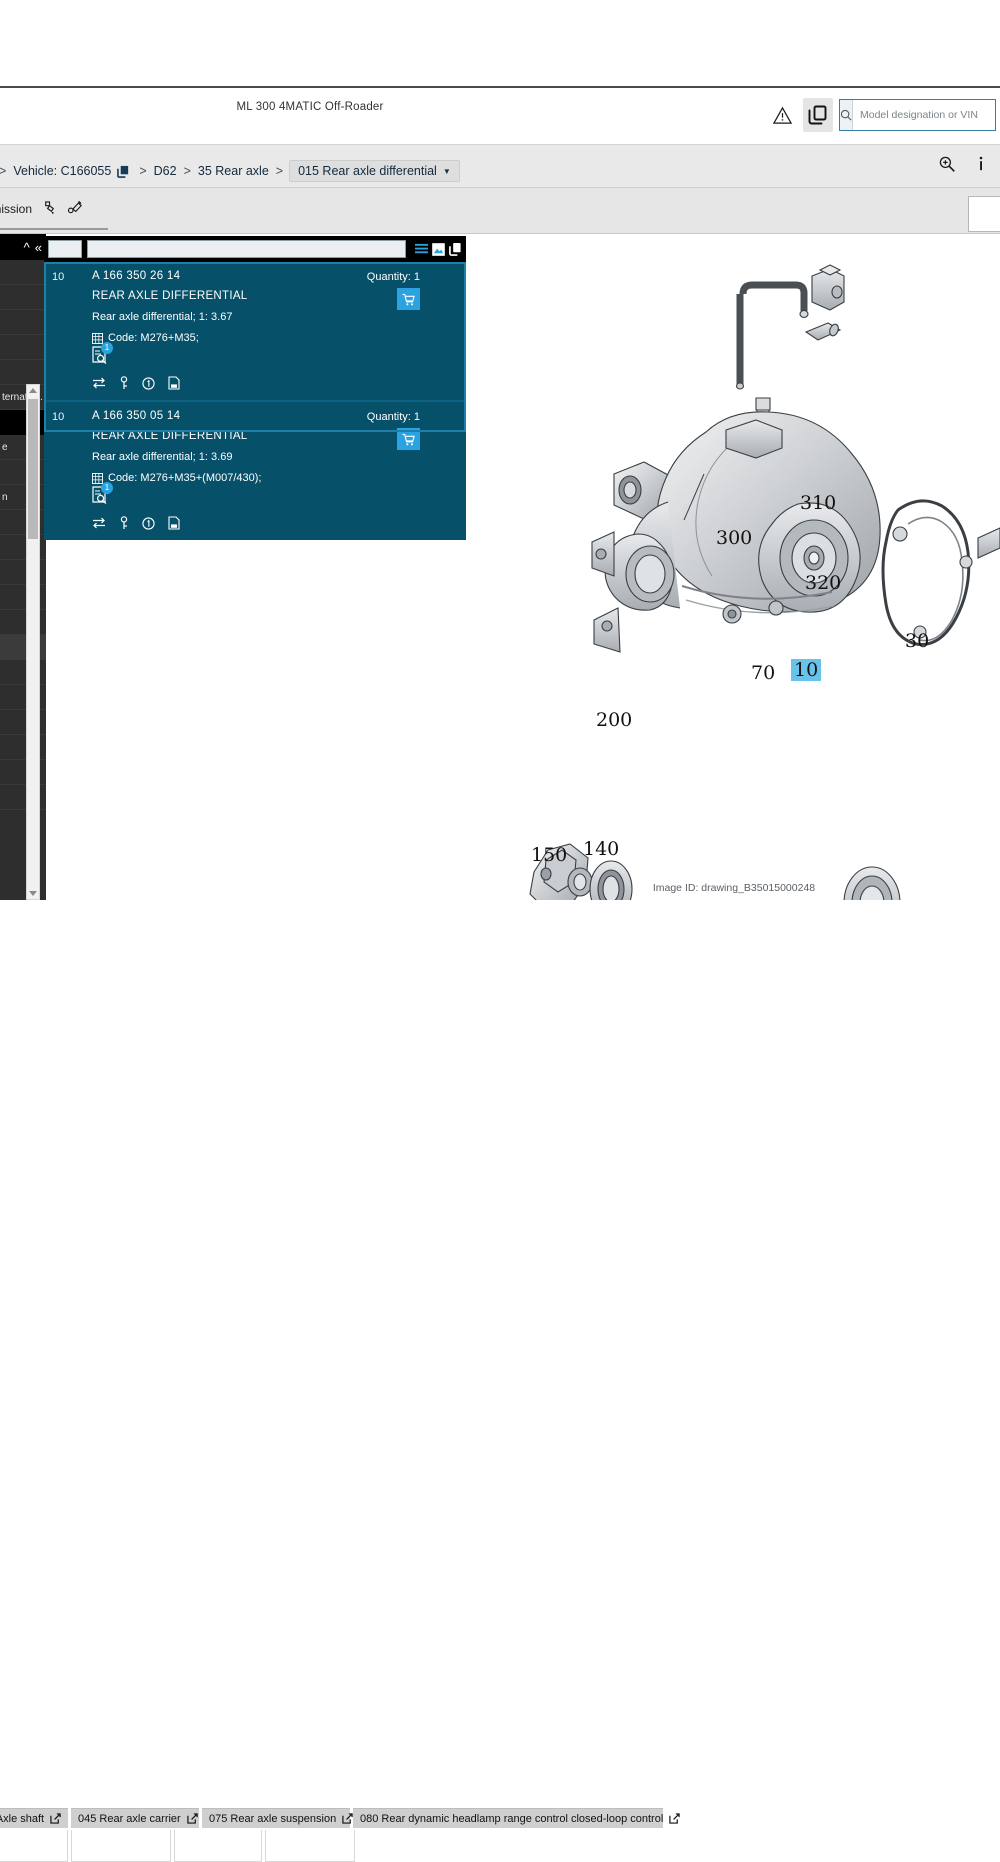 This screenshot has height=1862, width=1000. I want to click on breadcrumb-item-model: D62, so click(165, 171).